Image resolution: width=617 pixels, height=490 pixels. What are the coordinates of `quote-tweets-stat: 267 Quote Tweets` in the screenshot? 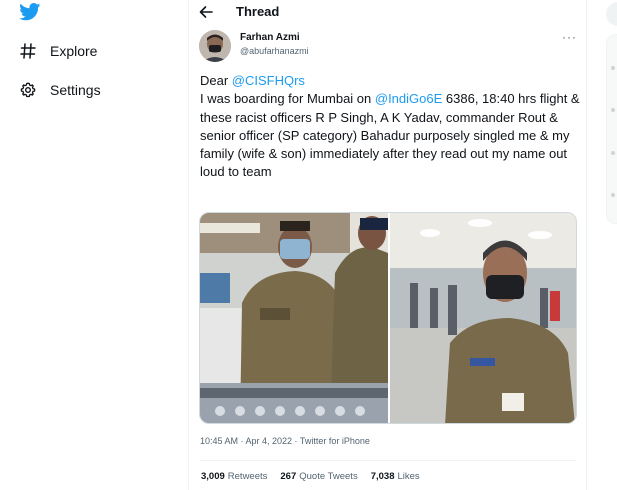 It's located at (318, 476).